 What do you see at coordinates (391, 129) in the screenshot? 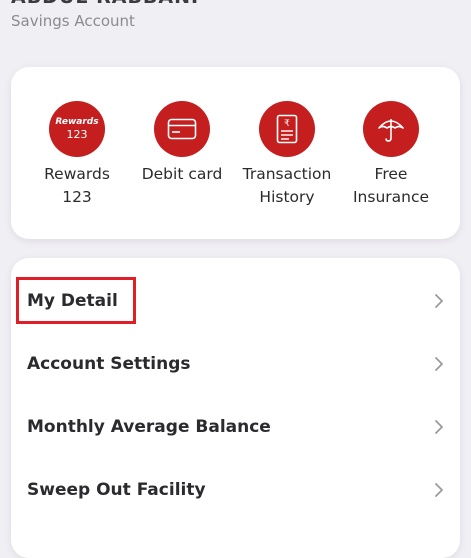
I see `umbrella-icon` at bounding box center [391, 129].